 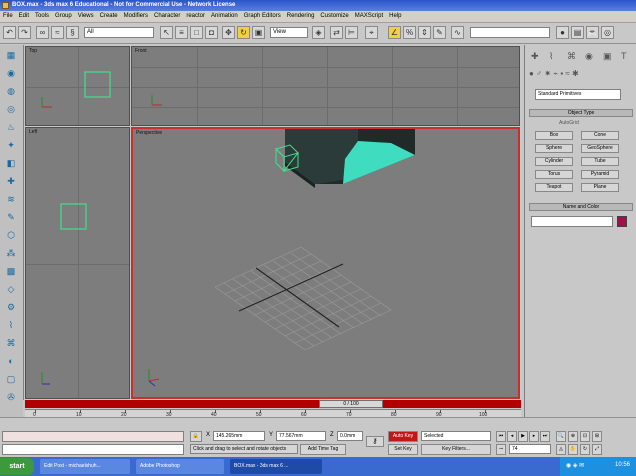 What do you see at coordinates (166, 32) in the screenshot?
I see `select-object-icon: ↖` at bounding box center [166, 32].